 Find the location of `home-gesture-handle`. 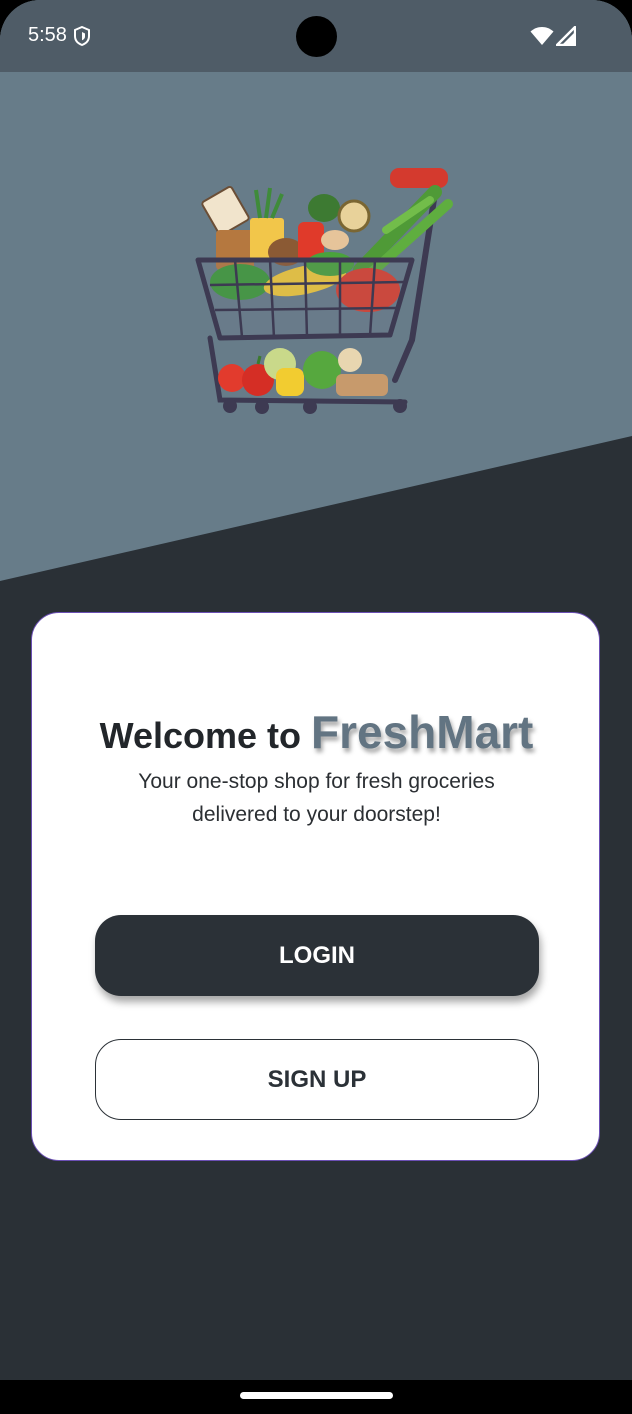

home-gesture-handle is located at coordinates (316, 1395).